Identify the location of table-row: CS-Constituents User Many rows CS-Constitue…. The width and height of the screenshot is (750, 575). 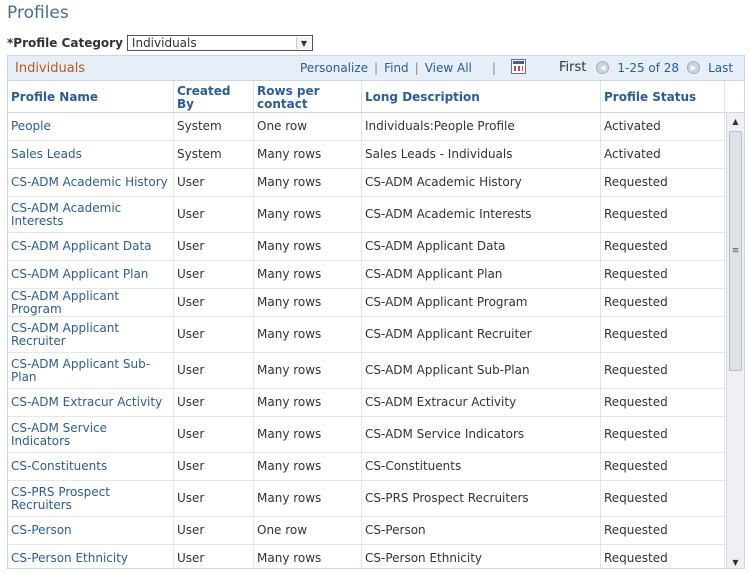
(376, 467).